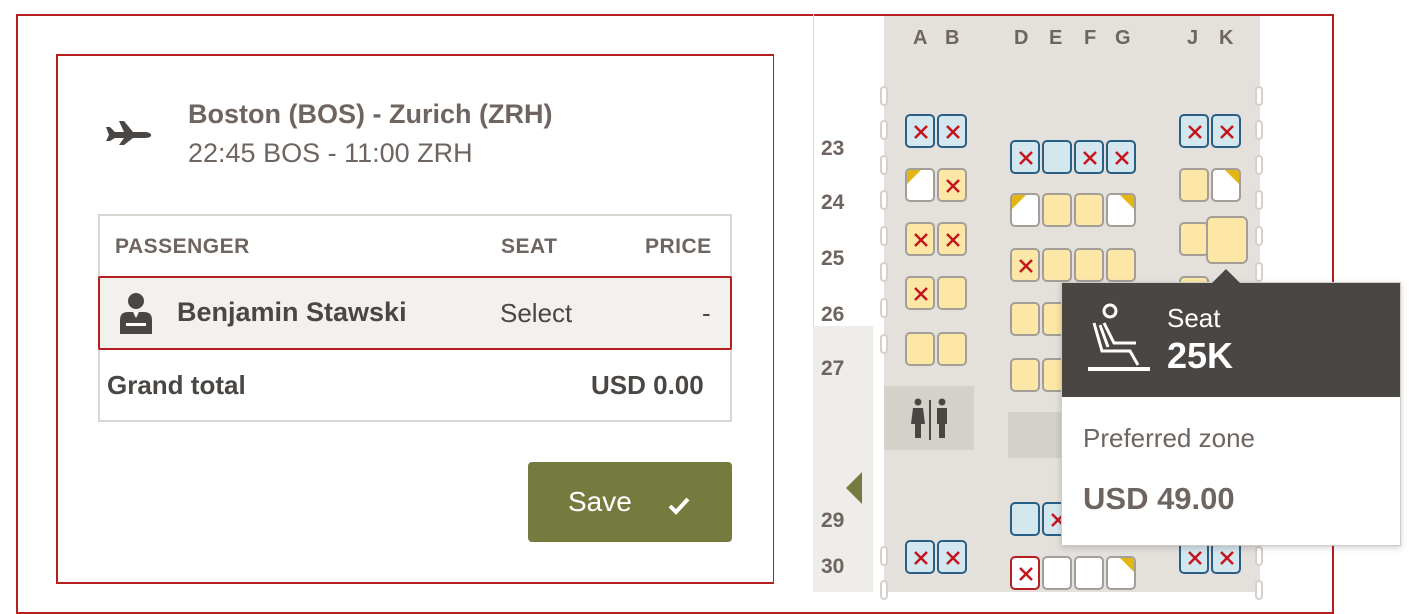 This screenshot has width=1418, height=614. I want to click on passenger-seat-select: Select, so click(536, 313).